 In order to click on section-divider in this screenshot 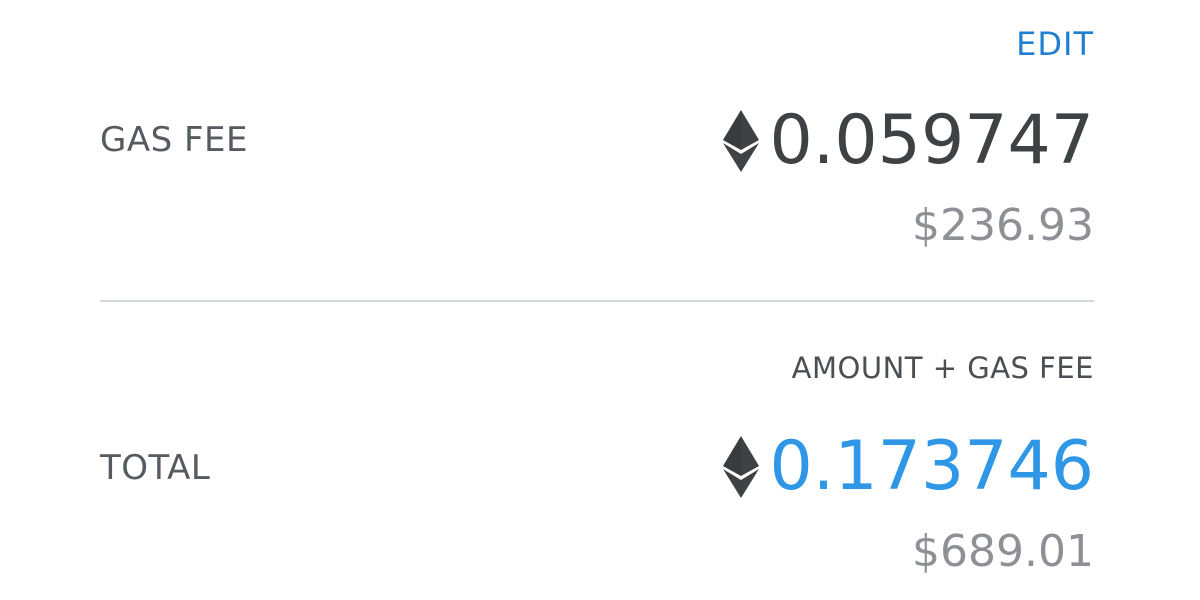, I will do `click(597, 301)`.